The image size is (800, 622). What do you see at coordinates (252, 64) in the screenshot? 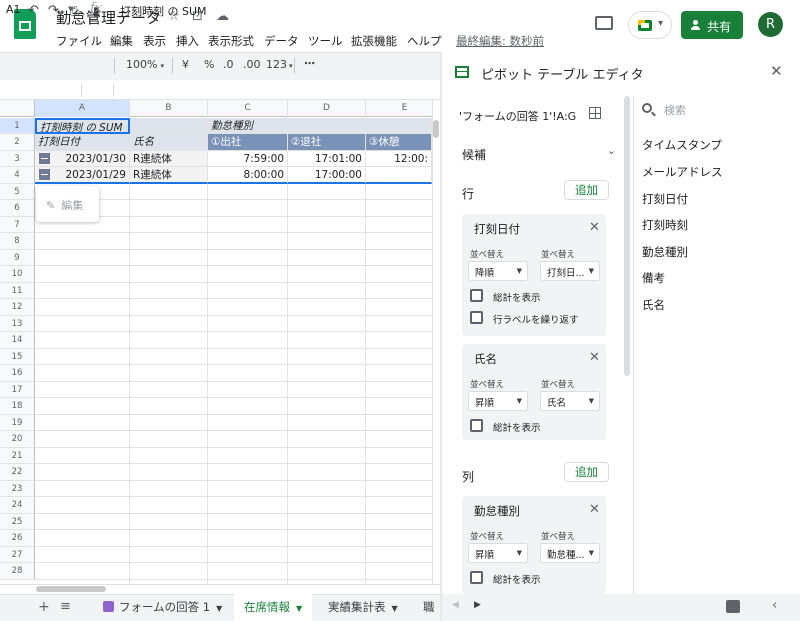
I see `increase-decimal-button: .00` at bounding box center [252, 64].